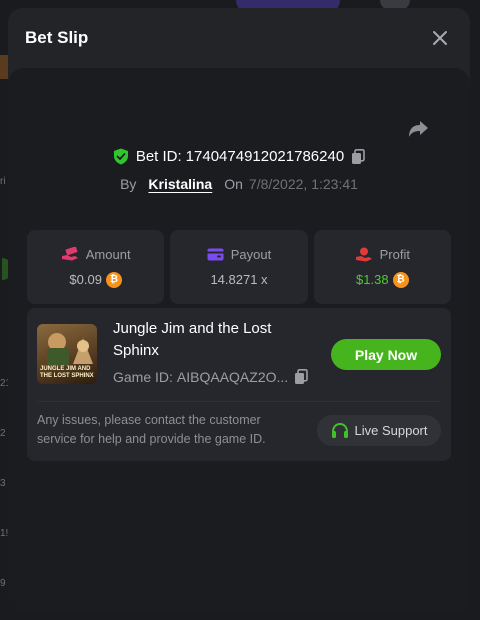 Image resolution: width=480 pixels, height=620 pixels. I want to click on live-support-button: Live Support, so click(379, 430).